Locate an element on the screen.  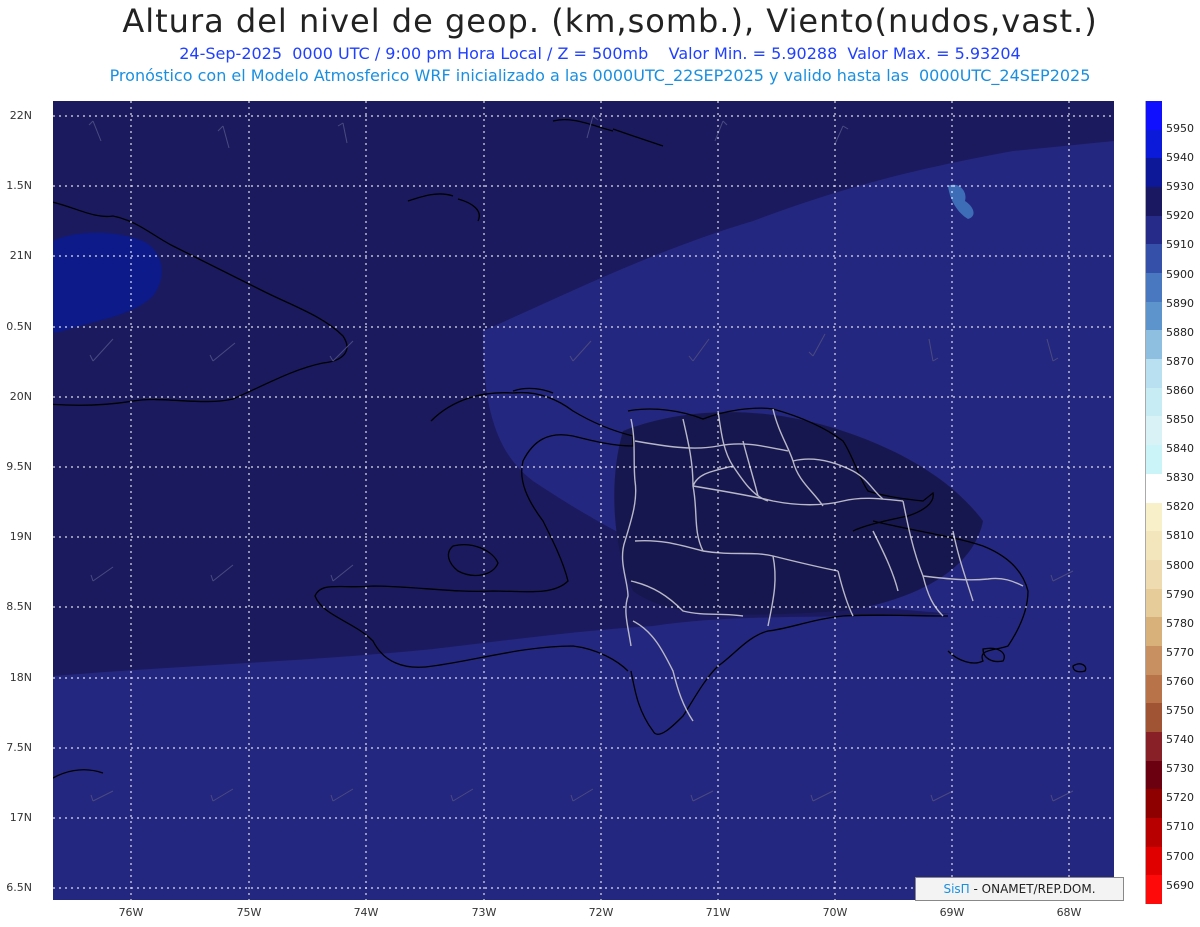
legend-label: 5740 is located at coordinates (1180, 740).